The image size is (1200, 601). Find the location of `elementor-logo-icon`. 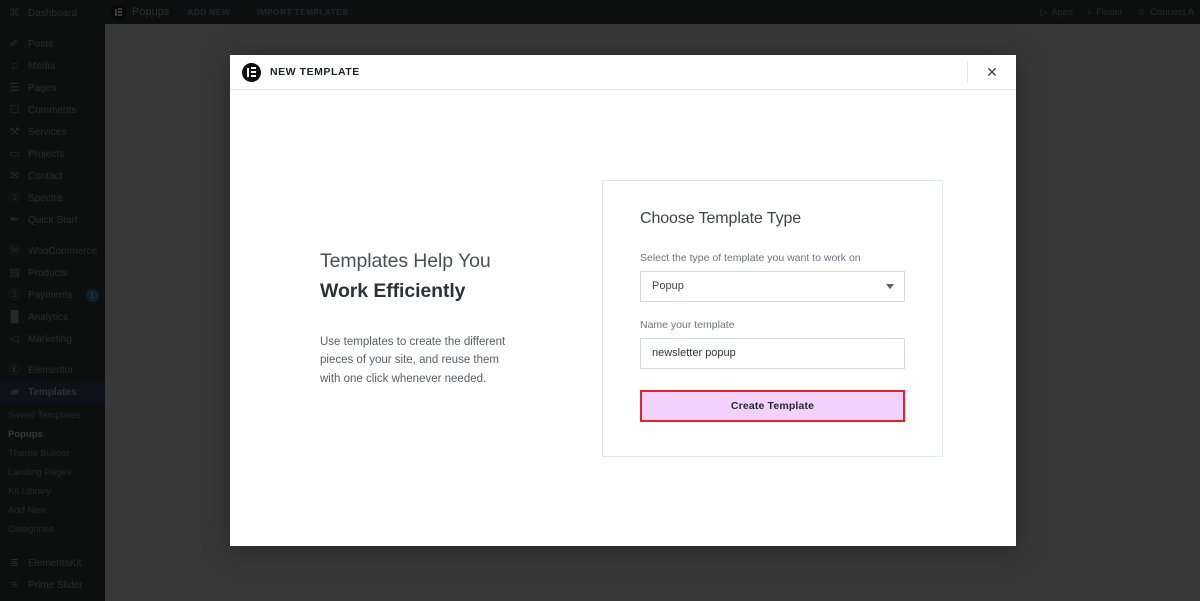

elementor-logo-icon is located at coordinates (251, 72).